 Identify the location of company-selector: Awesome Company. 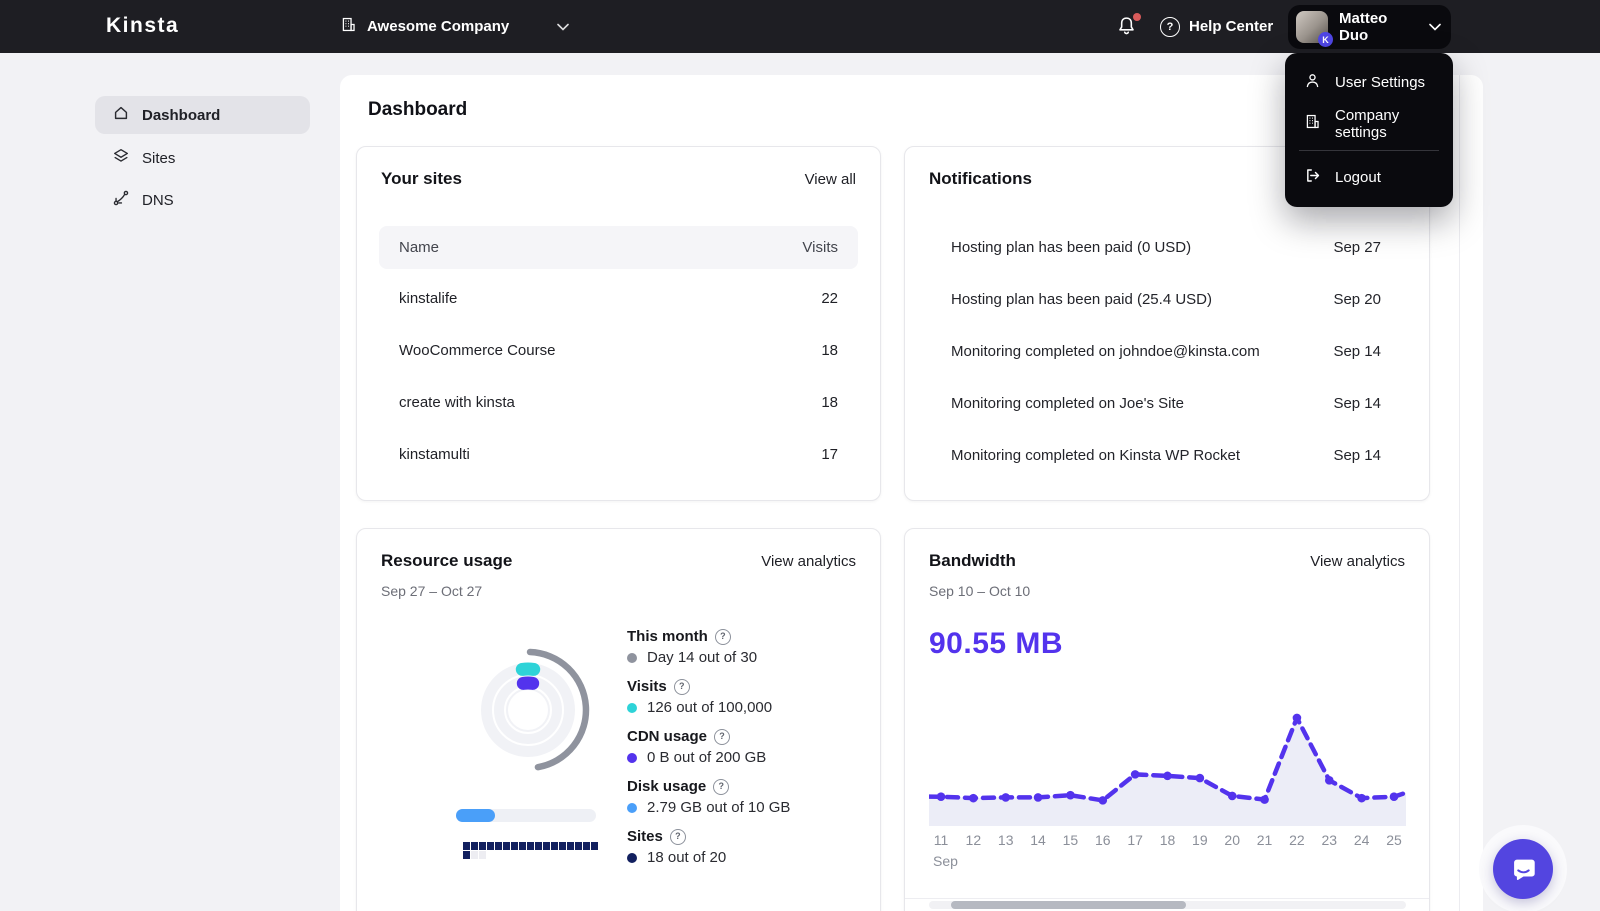
(455, 26).